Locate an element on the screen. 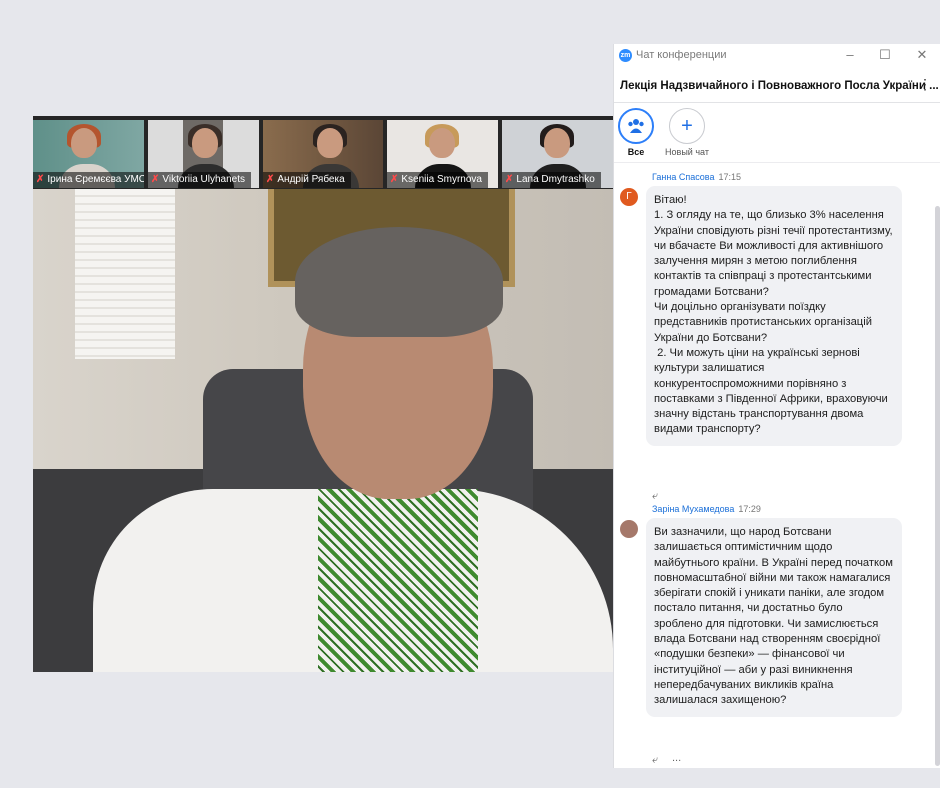 This screenshot has height=788, width=940. message-sender: Ганна Спасова 17:15 is located at coordinates (696, 177).